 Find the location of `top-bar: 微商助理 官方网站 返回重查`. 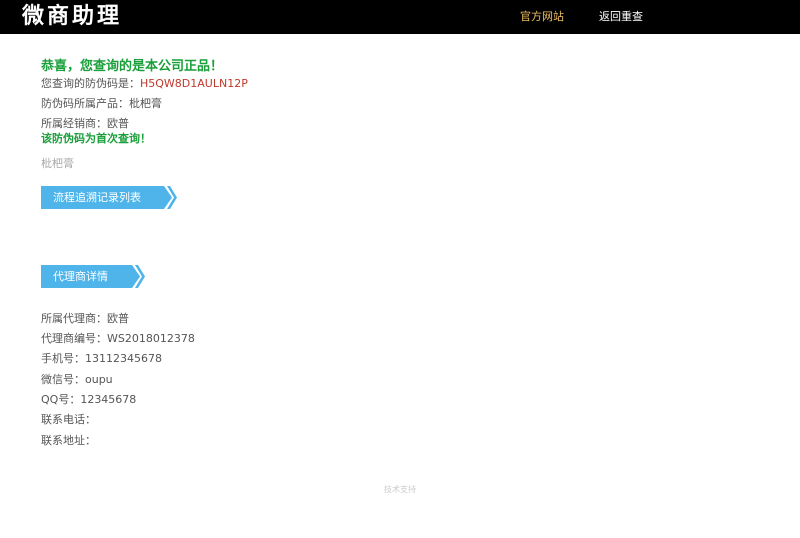

top-bar: 微商助理 官方网站 返回重查 is located at coordinates (400, 17).